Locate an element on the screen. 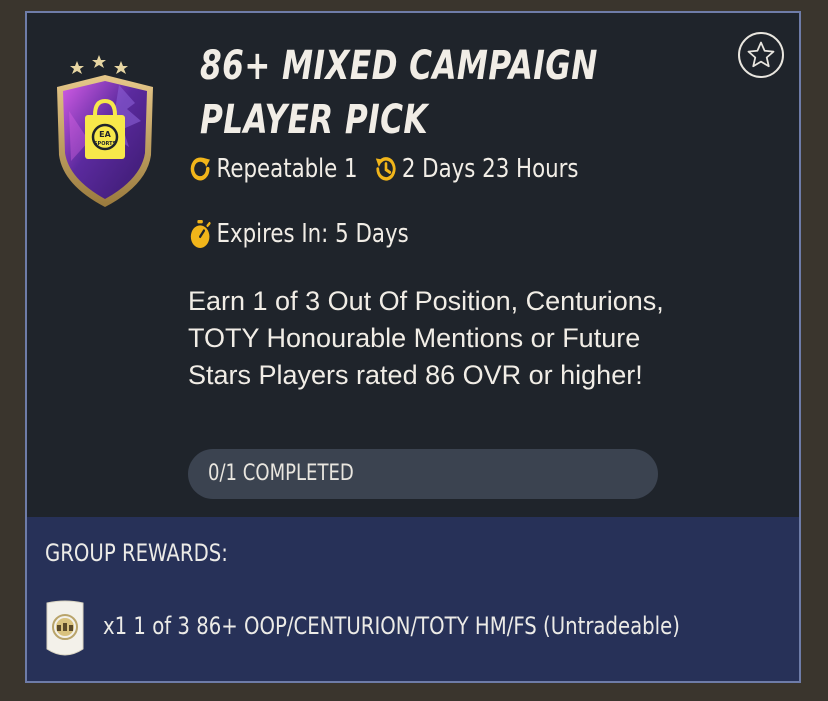 The height and width of the screenshot is (701, 828). objective-title-line-2: PLAYER PICK is located at coordinates (314, 120).